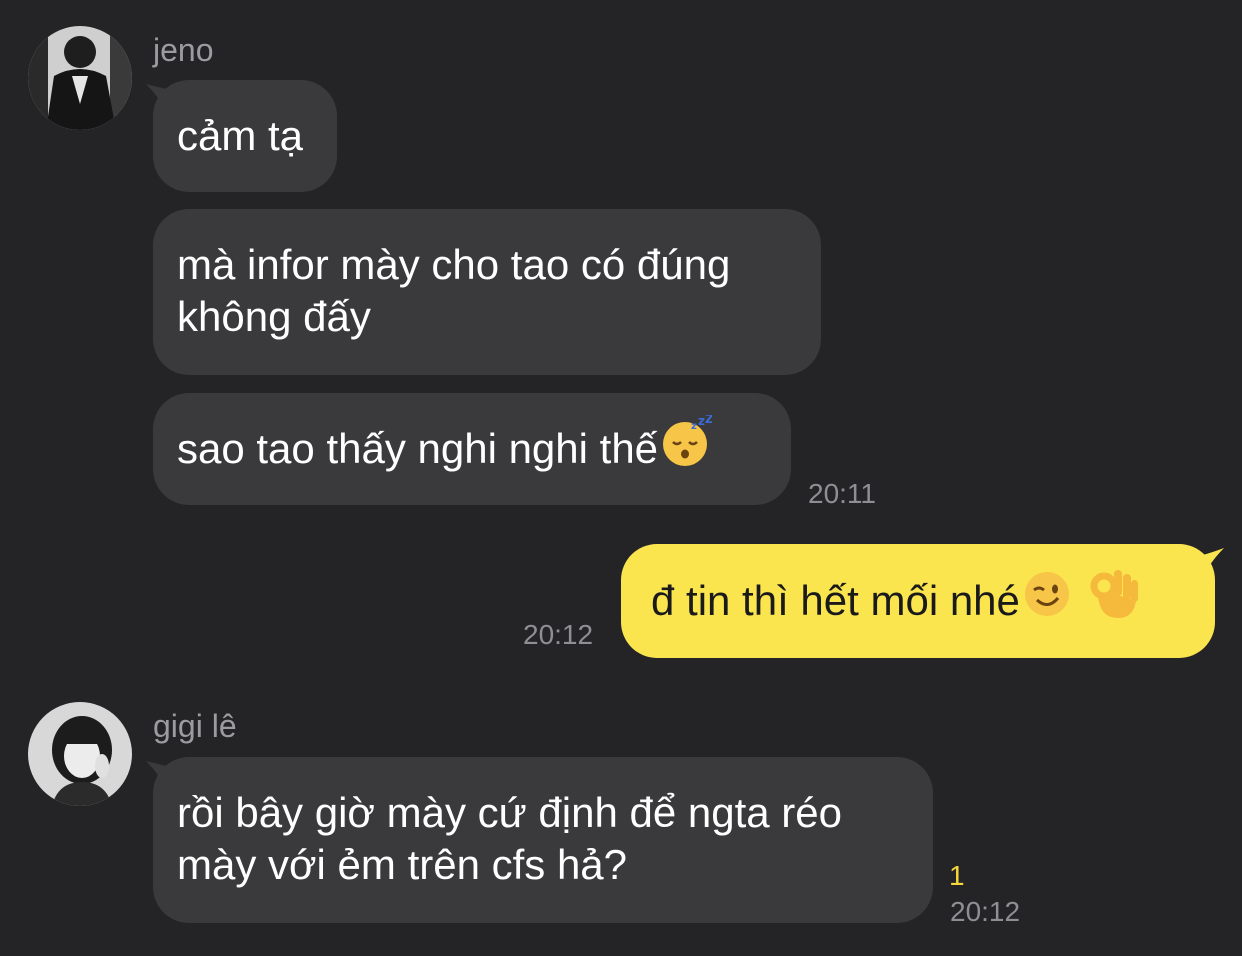  I want to click on message-bubble: sao tao thấy nghi nghi thế z z Z, so click(472, 449).